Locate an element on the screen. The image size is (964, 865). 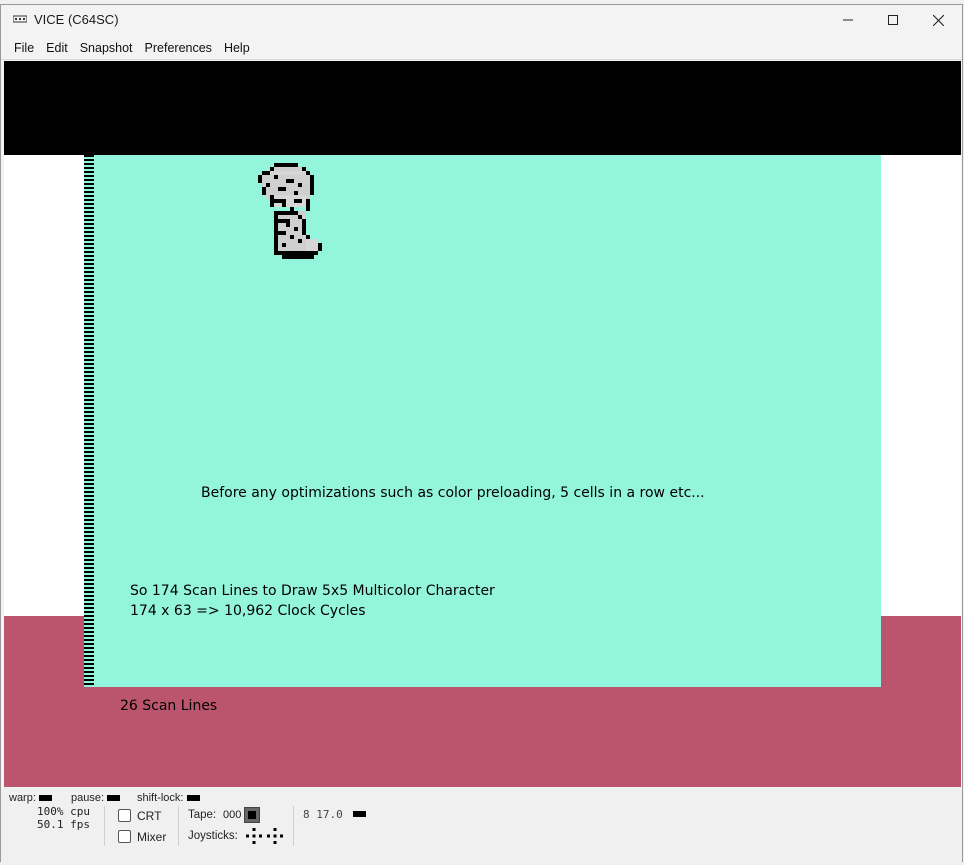
shift-lock-label: shift-lock: is located at coordinates (160, 798).